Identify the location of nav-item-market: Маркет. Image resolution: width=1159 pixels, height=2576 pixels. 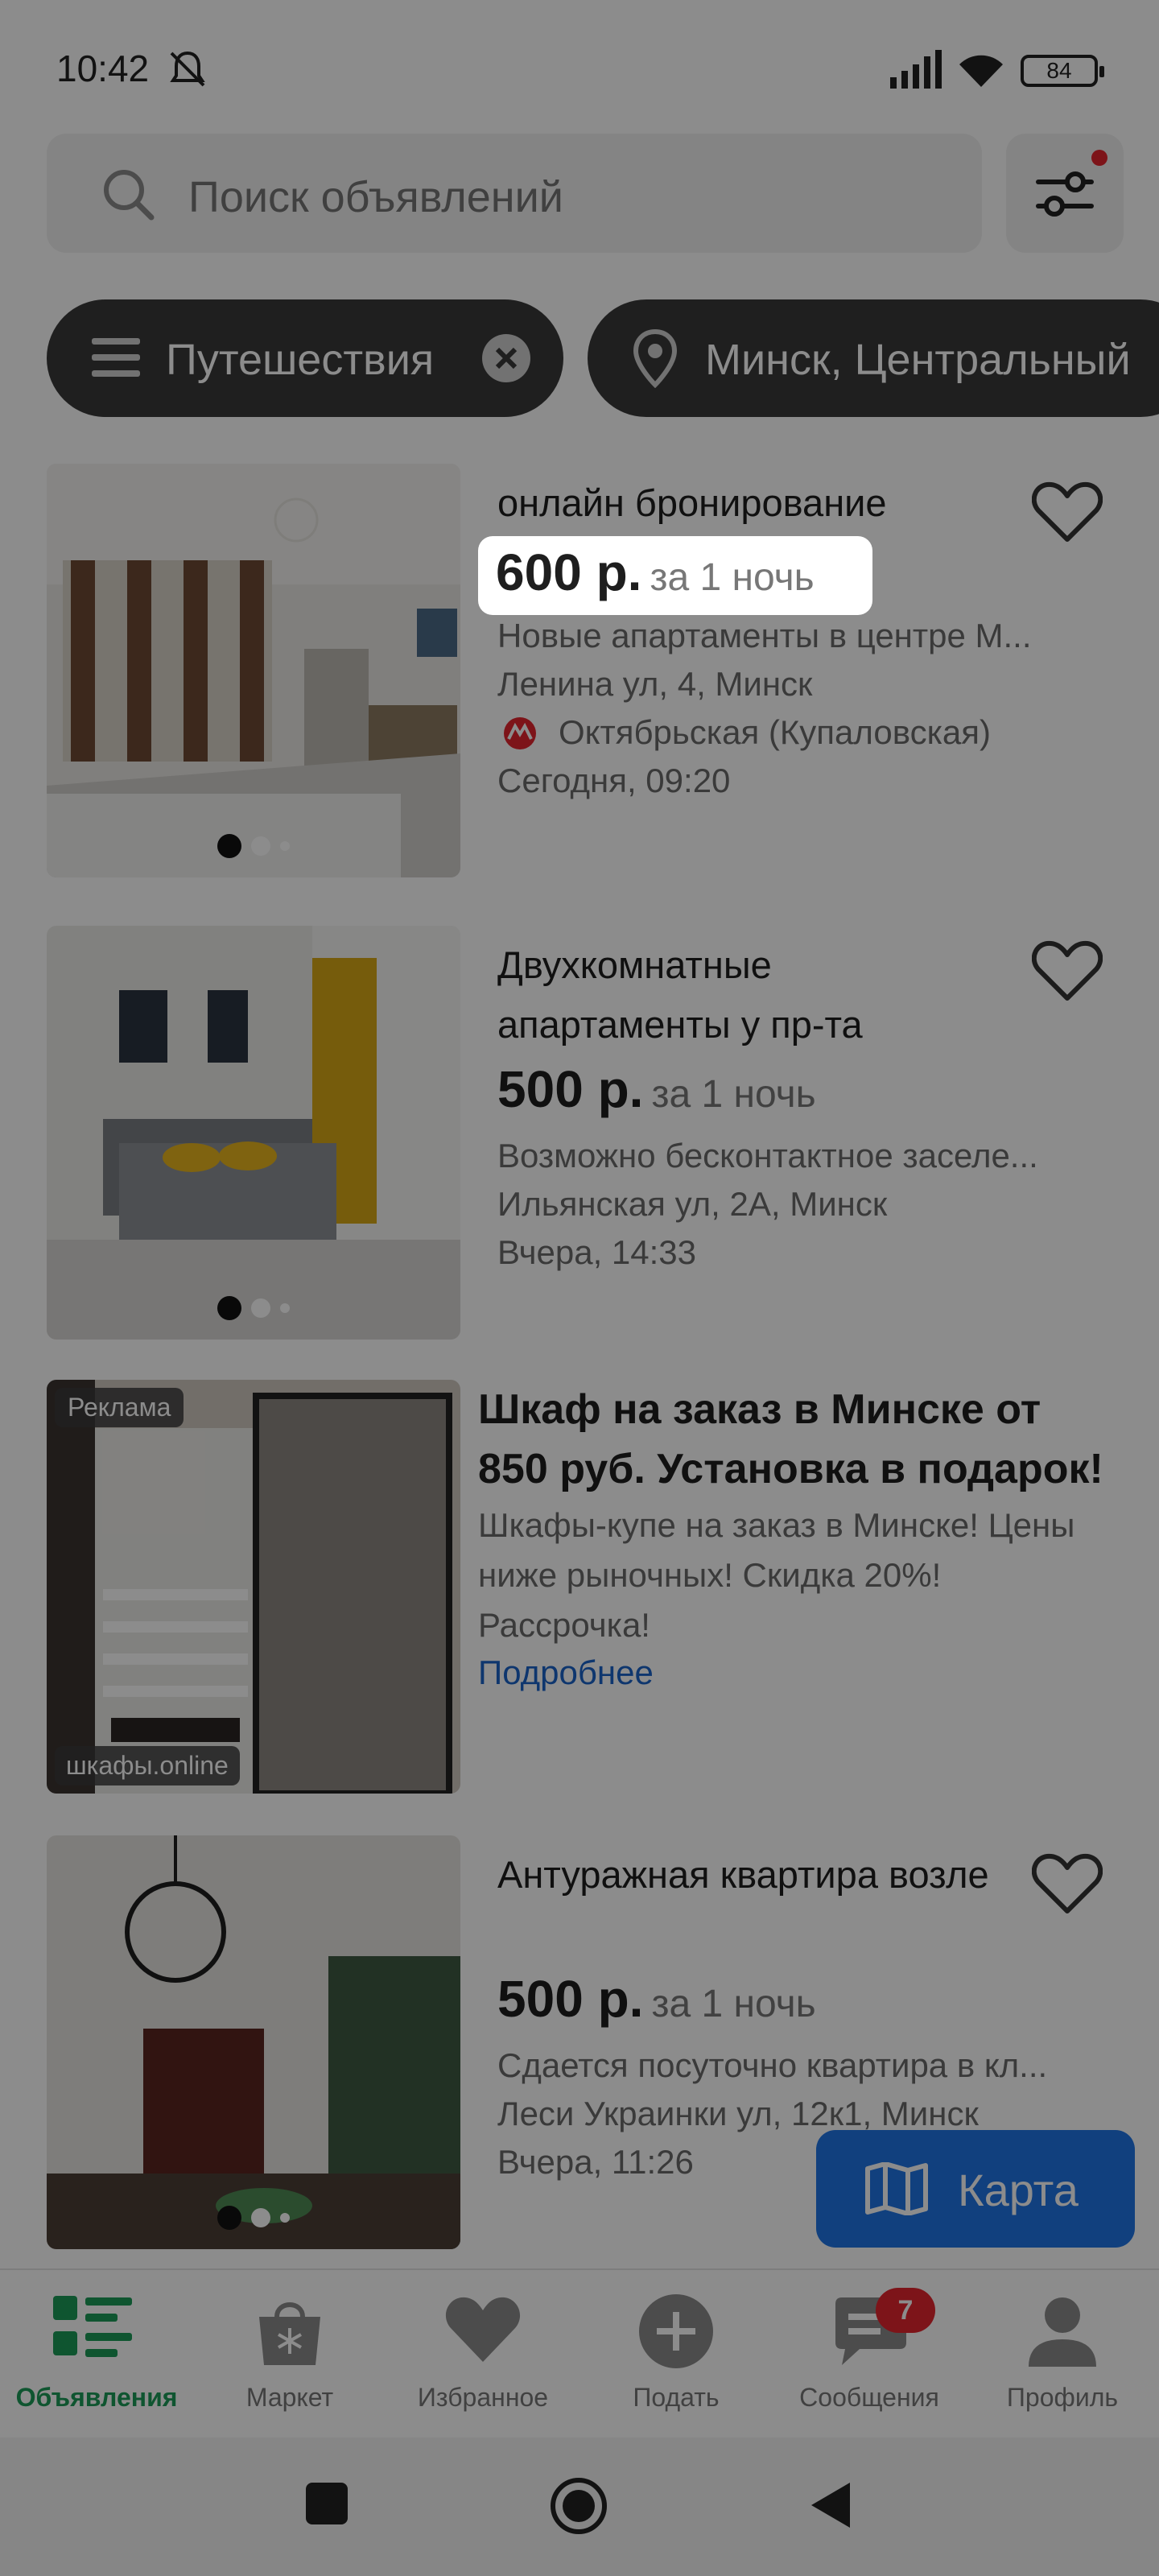
(289, 2354).